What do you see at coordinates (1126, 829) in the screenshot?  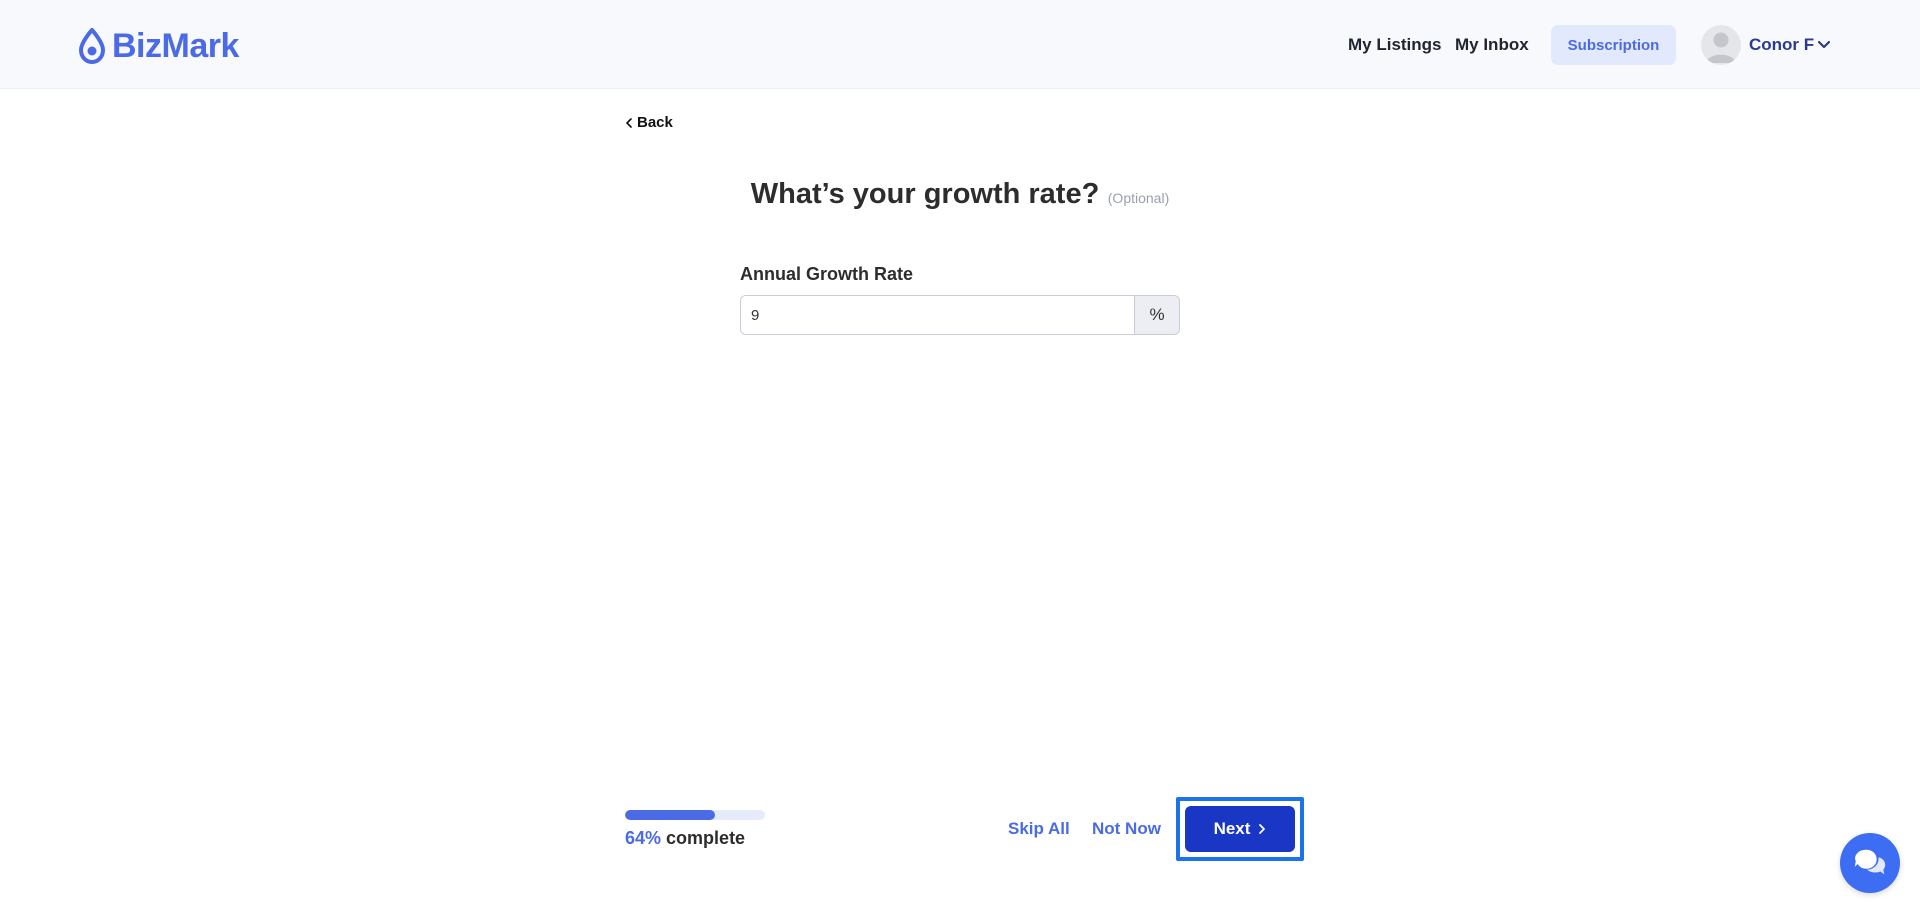 I see `not-now-button: Not Now` at bounding box center [1126, 829].